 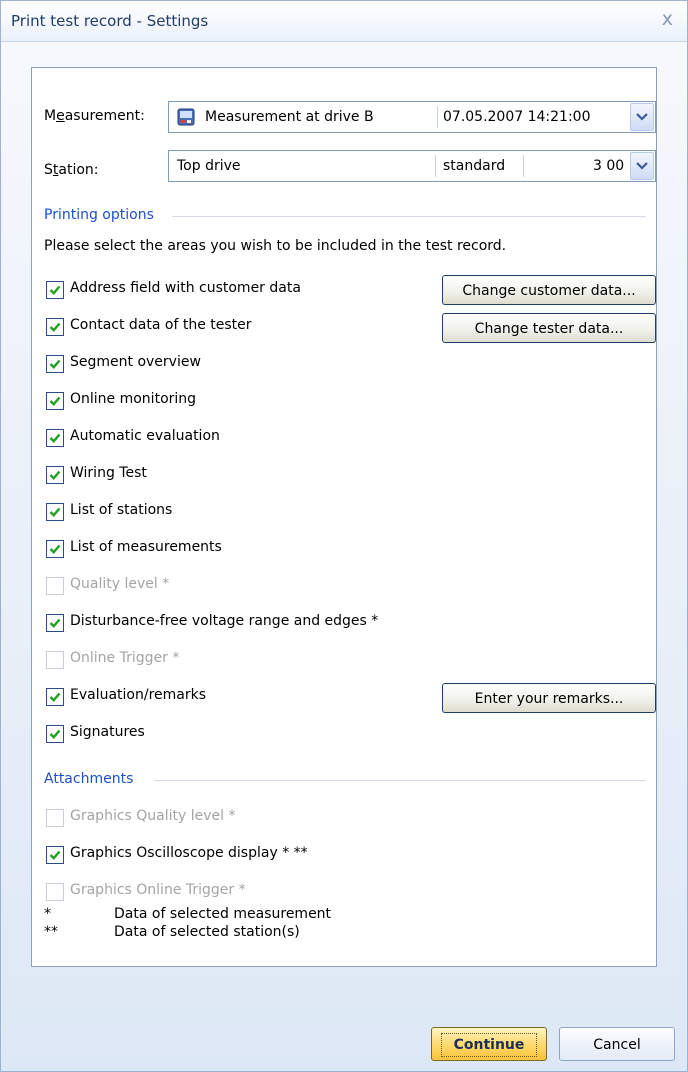 What do you see at coordinates (609, 166) in the screenshot?
I see `station-value: 3 00` at bounding box center [609, 166].